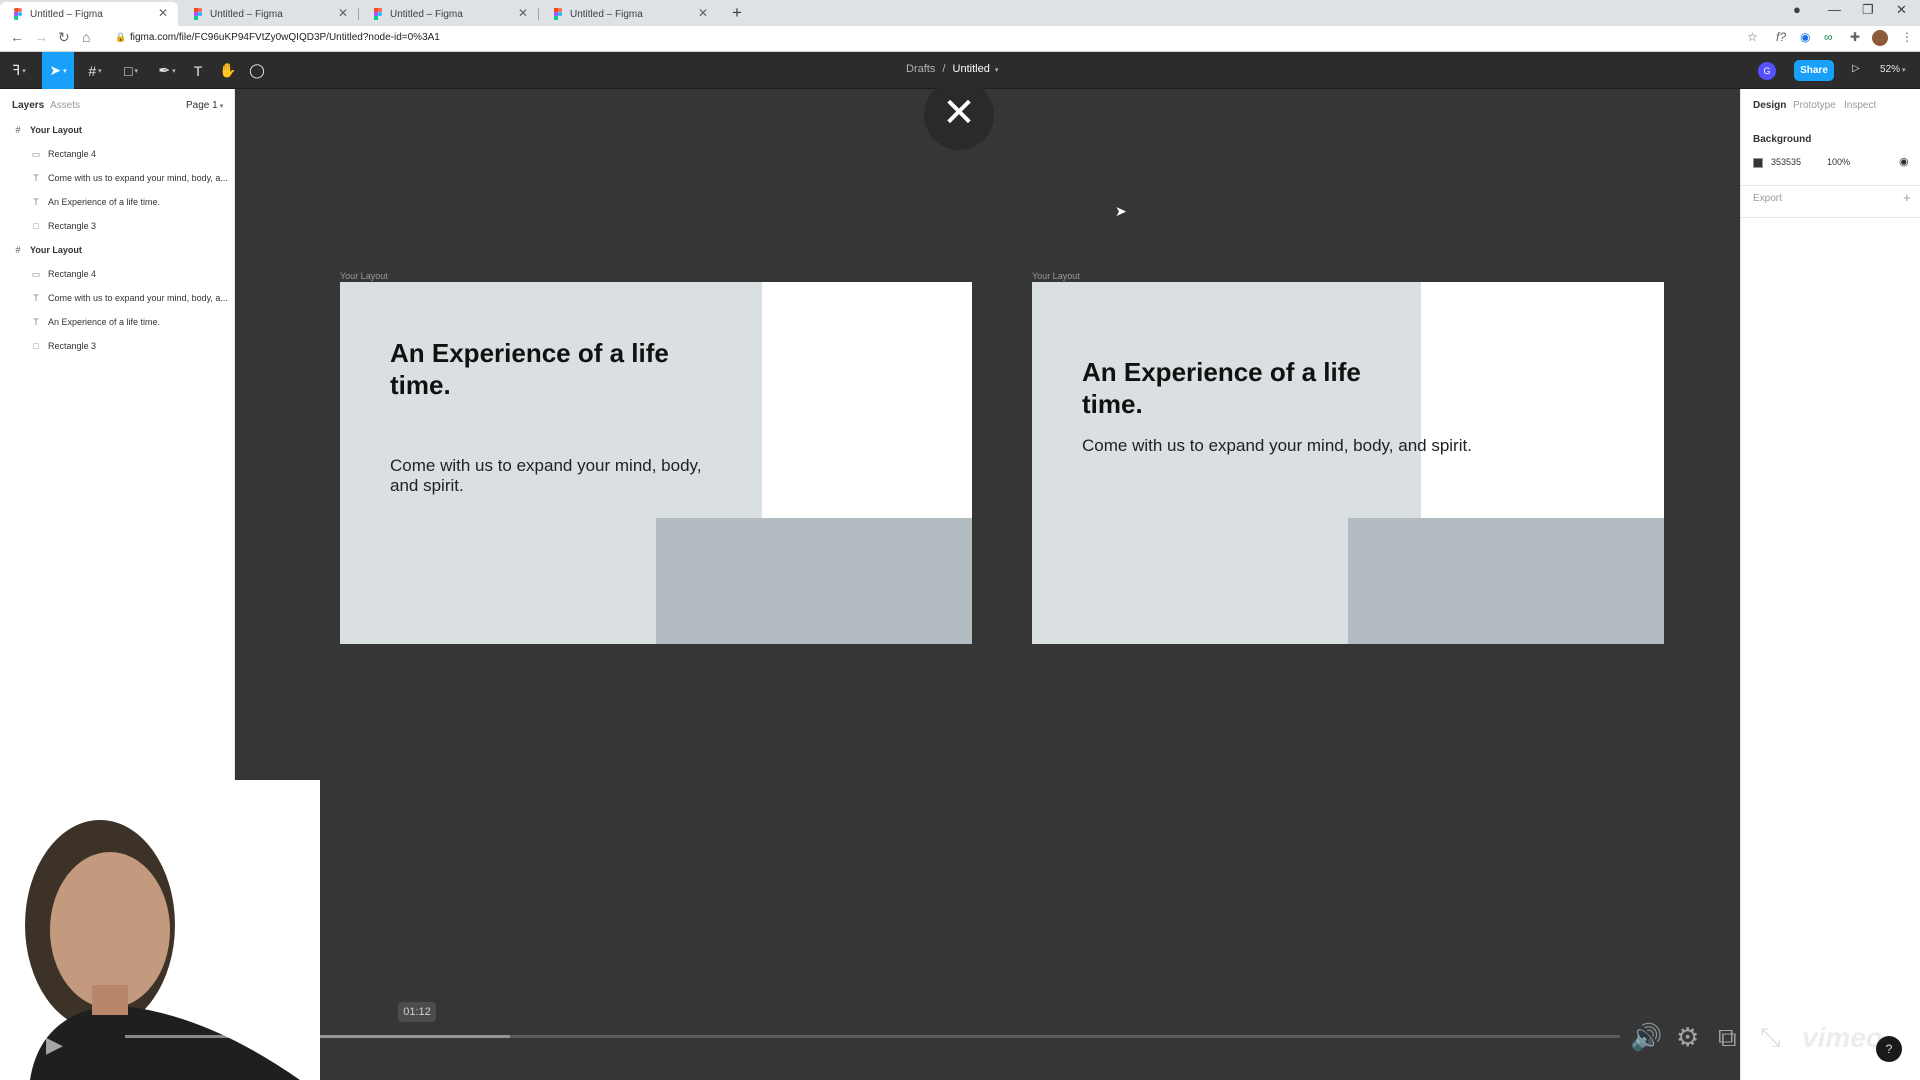 The width and height of the screenshot is (1920, 1080). What do you see at coordinates (131, 70) in the screenshot?
I see `shape-tool-button: □ ▾` at bounding box center [131, 70].